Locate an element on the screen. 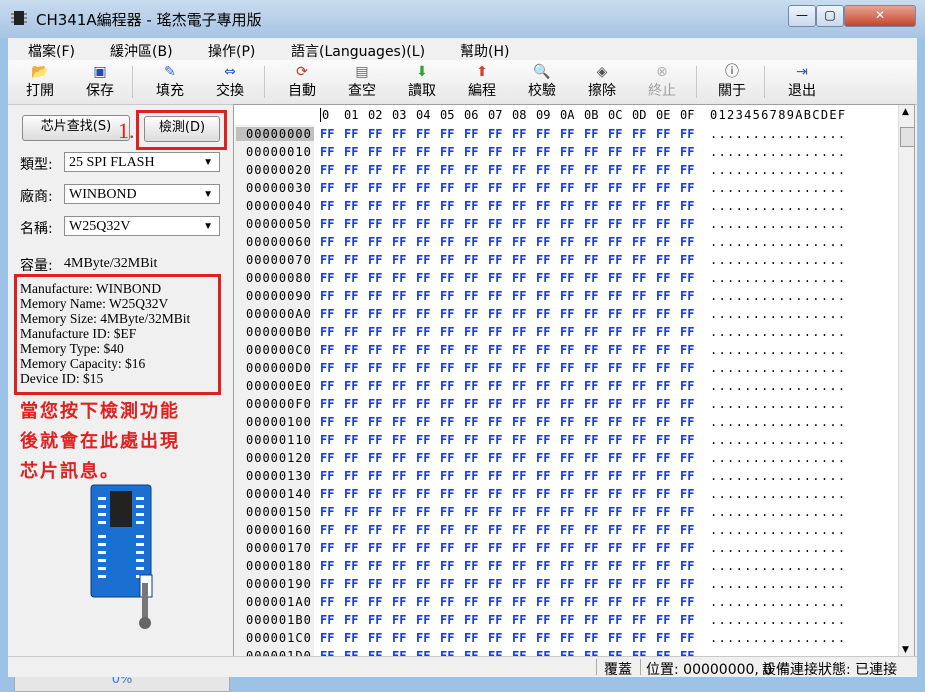  scroll-down-icon: ▼ is located at coordinates (905, 650).